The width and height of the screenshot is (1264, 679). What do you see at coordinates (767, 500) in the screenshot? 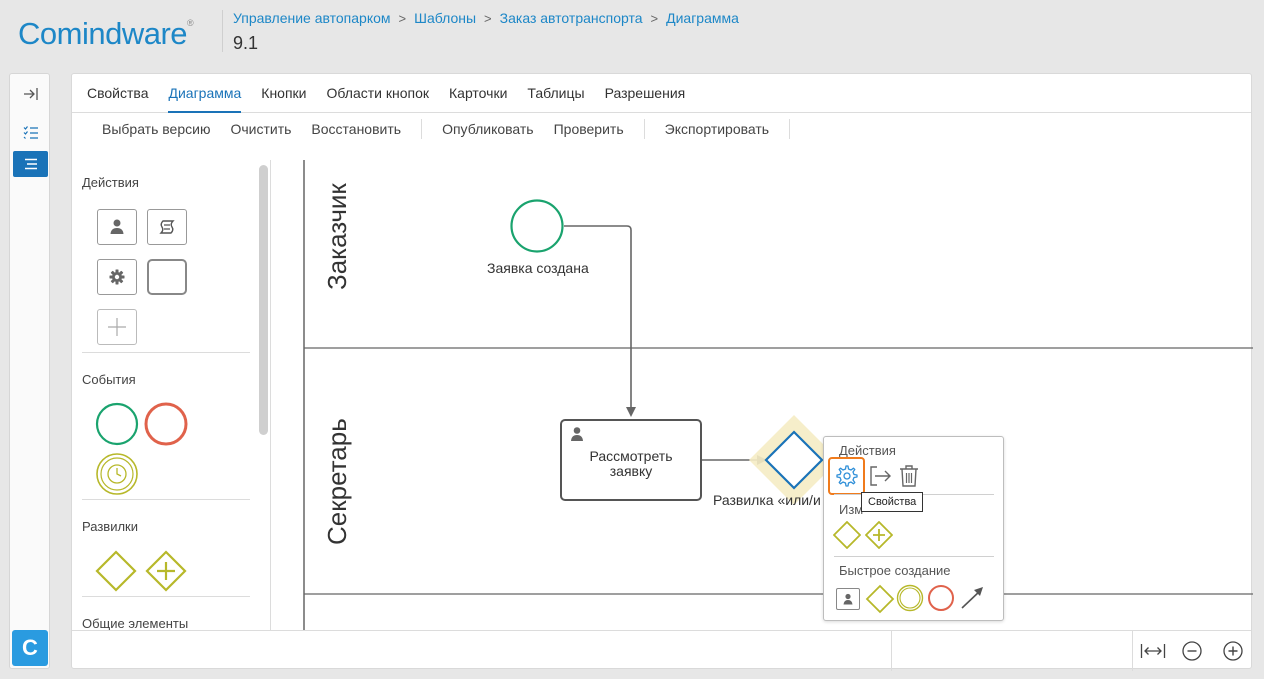
I see `gateway-label: Развилка «или/и` at bounding box center [767, 500].